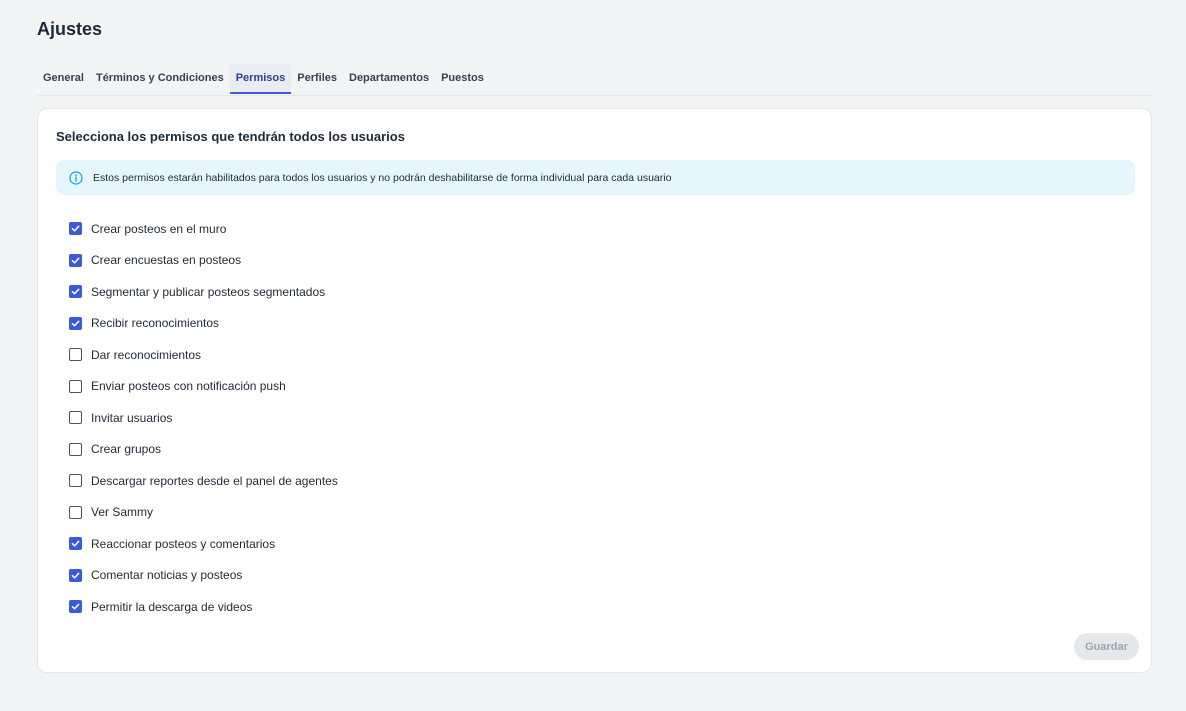 The width and height of the screenshot is (1186, 711). Describe the element at coordinates (389, 79) in the screenshot. I see `tab-departamentos: Departamentos` at that location.